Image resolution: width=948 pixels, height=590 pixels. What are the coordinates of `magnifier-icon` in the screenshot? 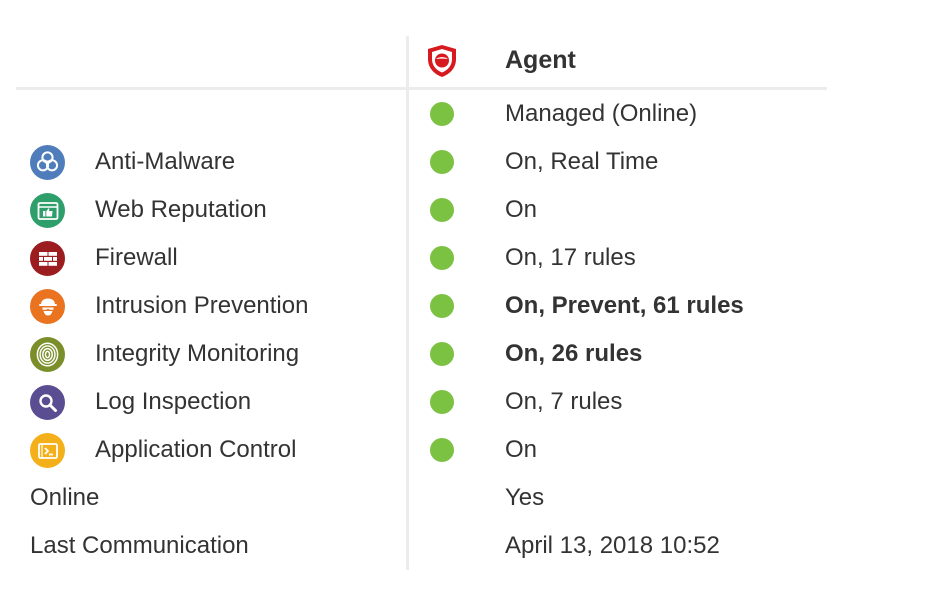 It's located at (47, 402).